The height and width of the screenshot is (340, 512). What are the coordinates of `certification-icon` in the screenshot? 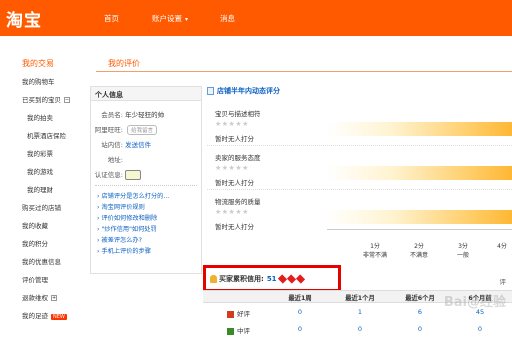 It's located at (133, 175).